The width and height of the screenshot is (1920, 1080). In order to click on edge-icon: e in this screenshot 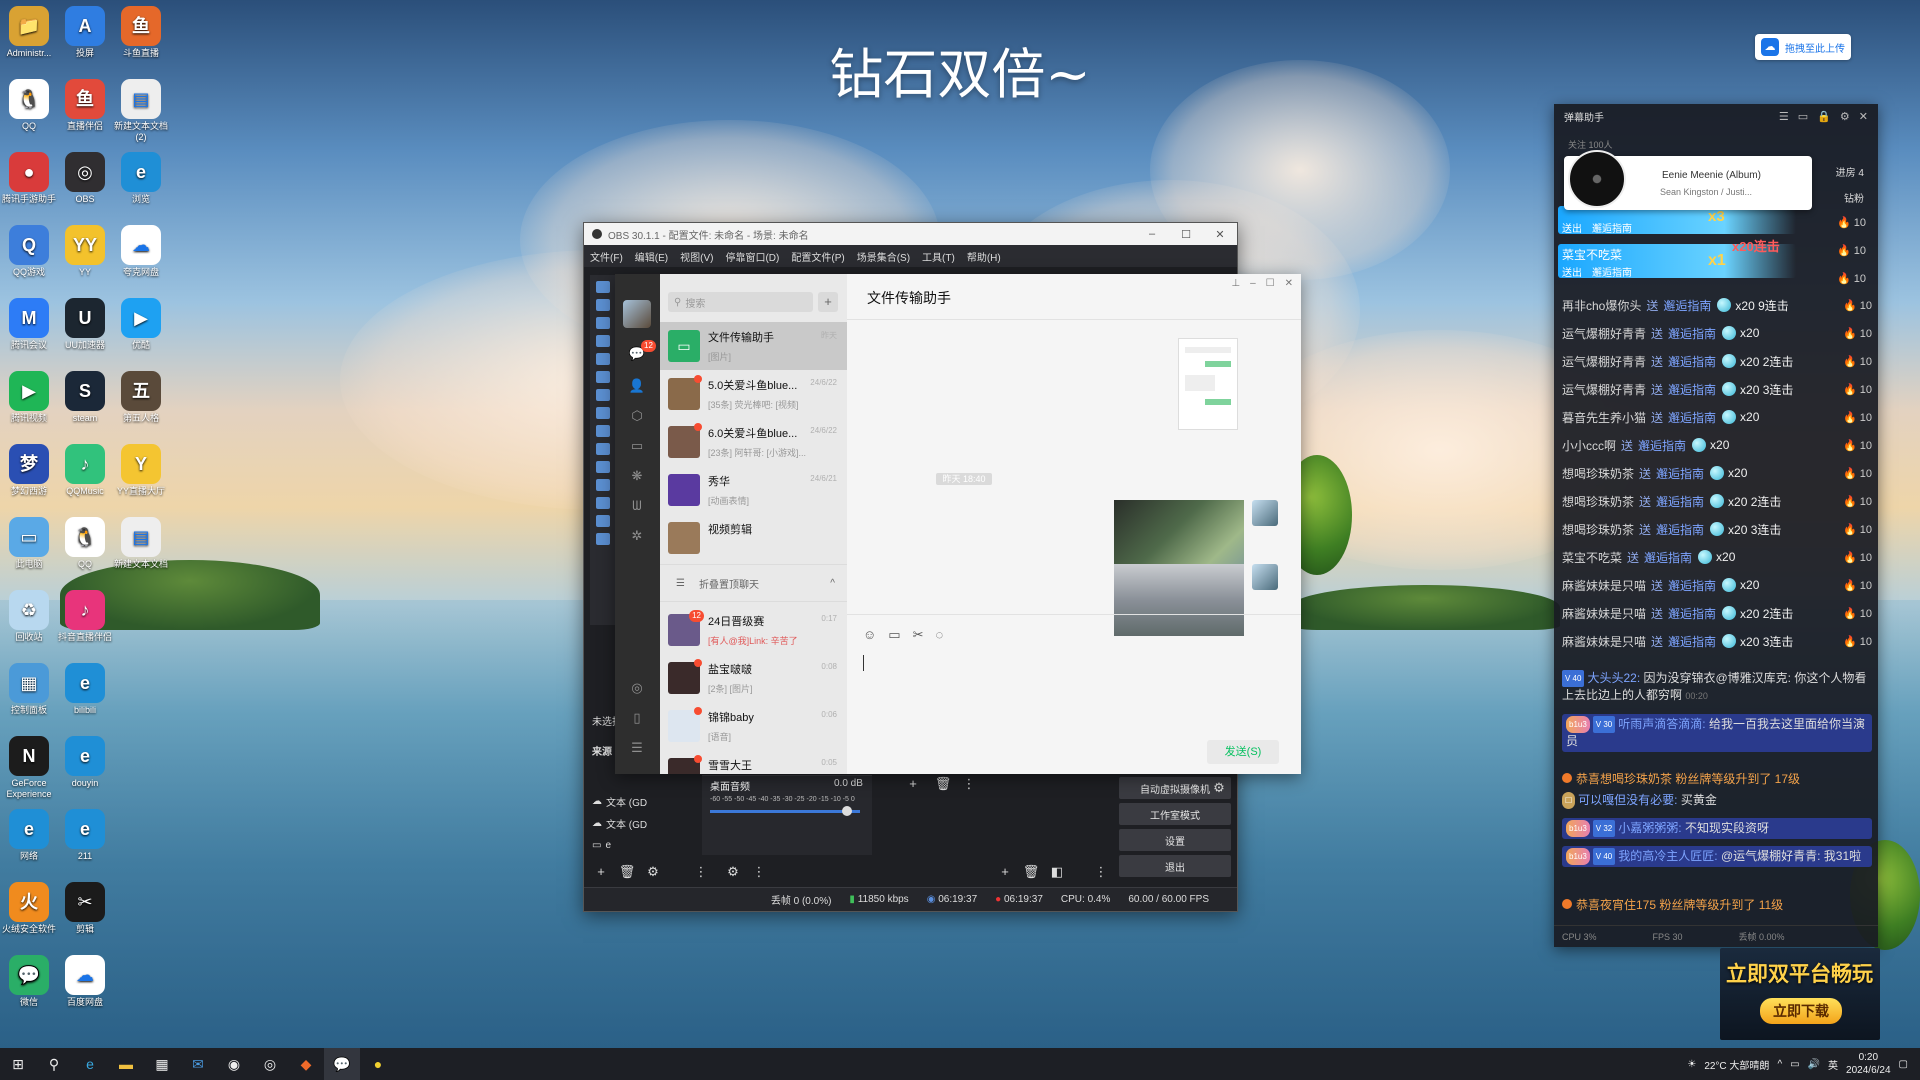, I will do `click(90, 1064)`.